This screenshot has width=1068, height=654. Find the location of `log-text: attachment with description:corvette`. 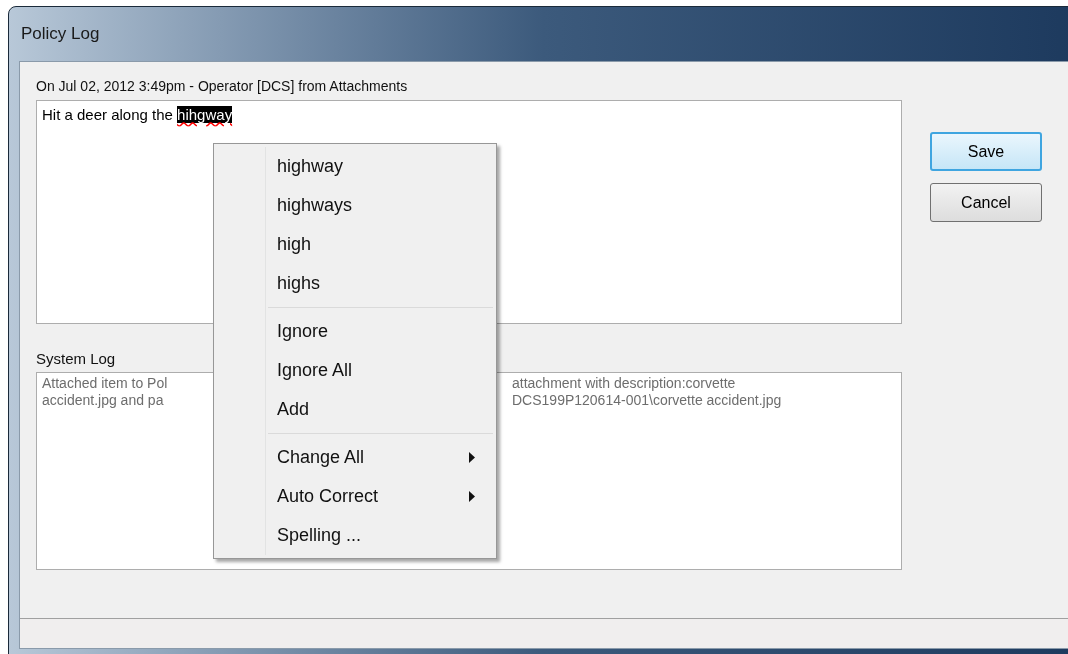

log-text: attachment with description:corvette is located at coordinates (624, 383).